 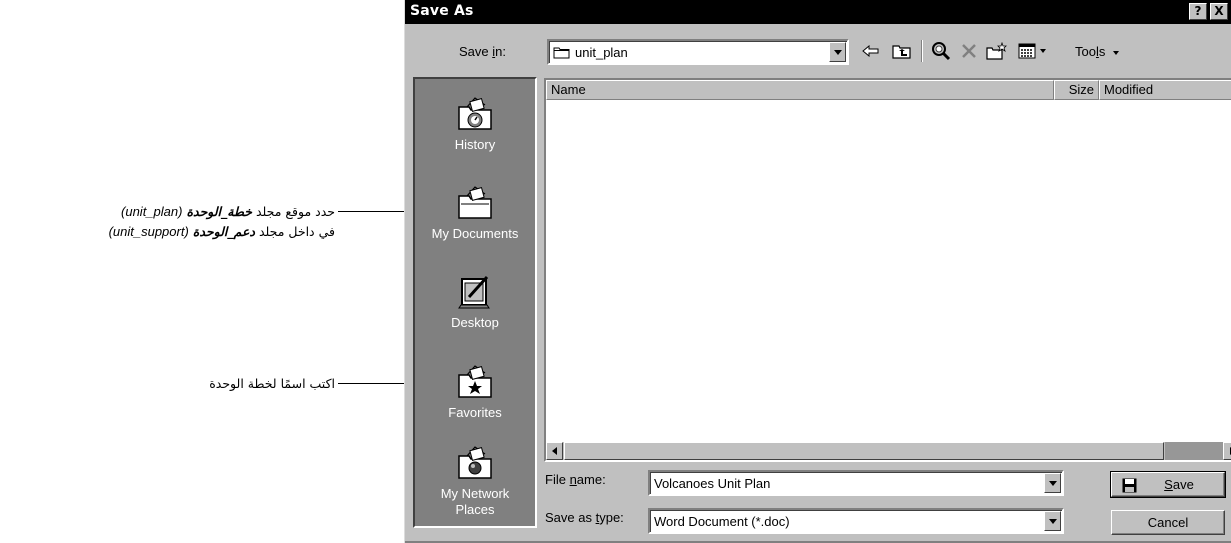 What do you see at coordinates (712, 483) in the screenshot?
I see `file-name-value: Volcanoes Unit Plan` at bounding box center [712, 483].